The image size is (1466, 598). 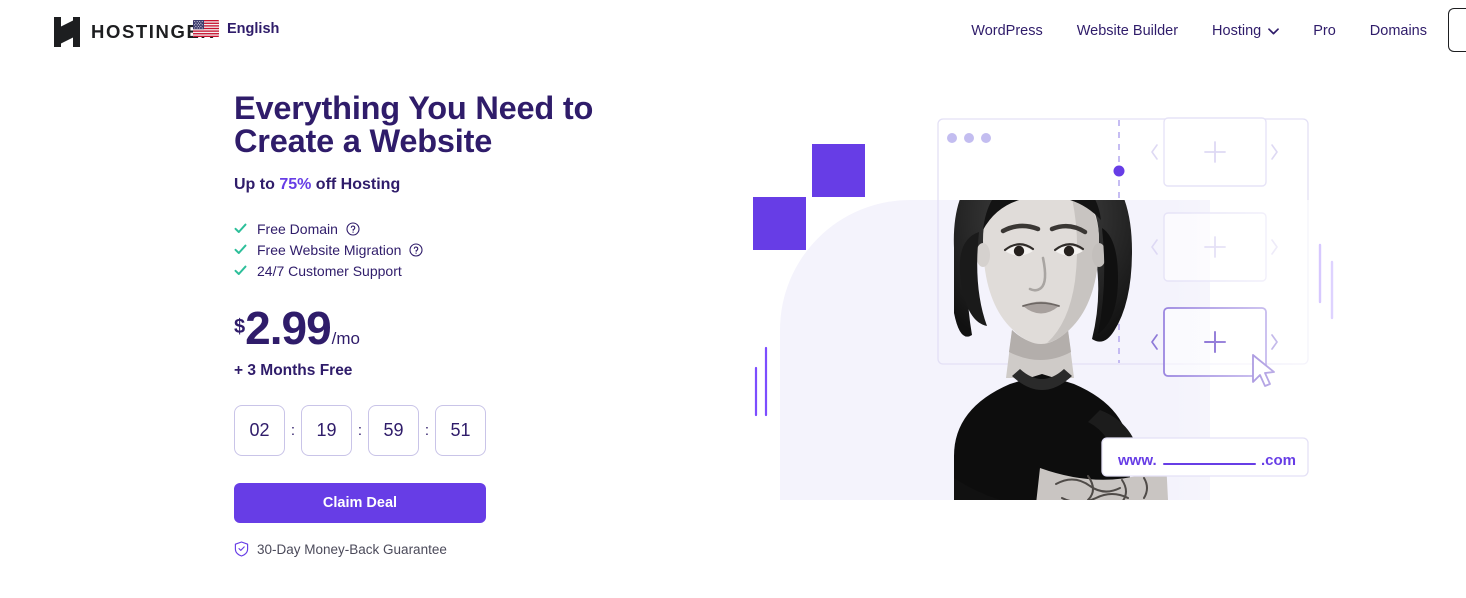 I want to click on price-block: $ 2.99 /mo, so click(x=494, y=328).